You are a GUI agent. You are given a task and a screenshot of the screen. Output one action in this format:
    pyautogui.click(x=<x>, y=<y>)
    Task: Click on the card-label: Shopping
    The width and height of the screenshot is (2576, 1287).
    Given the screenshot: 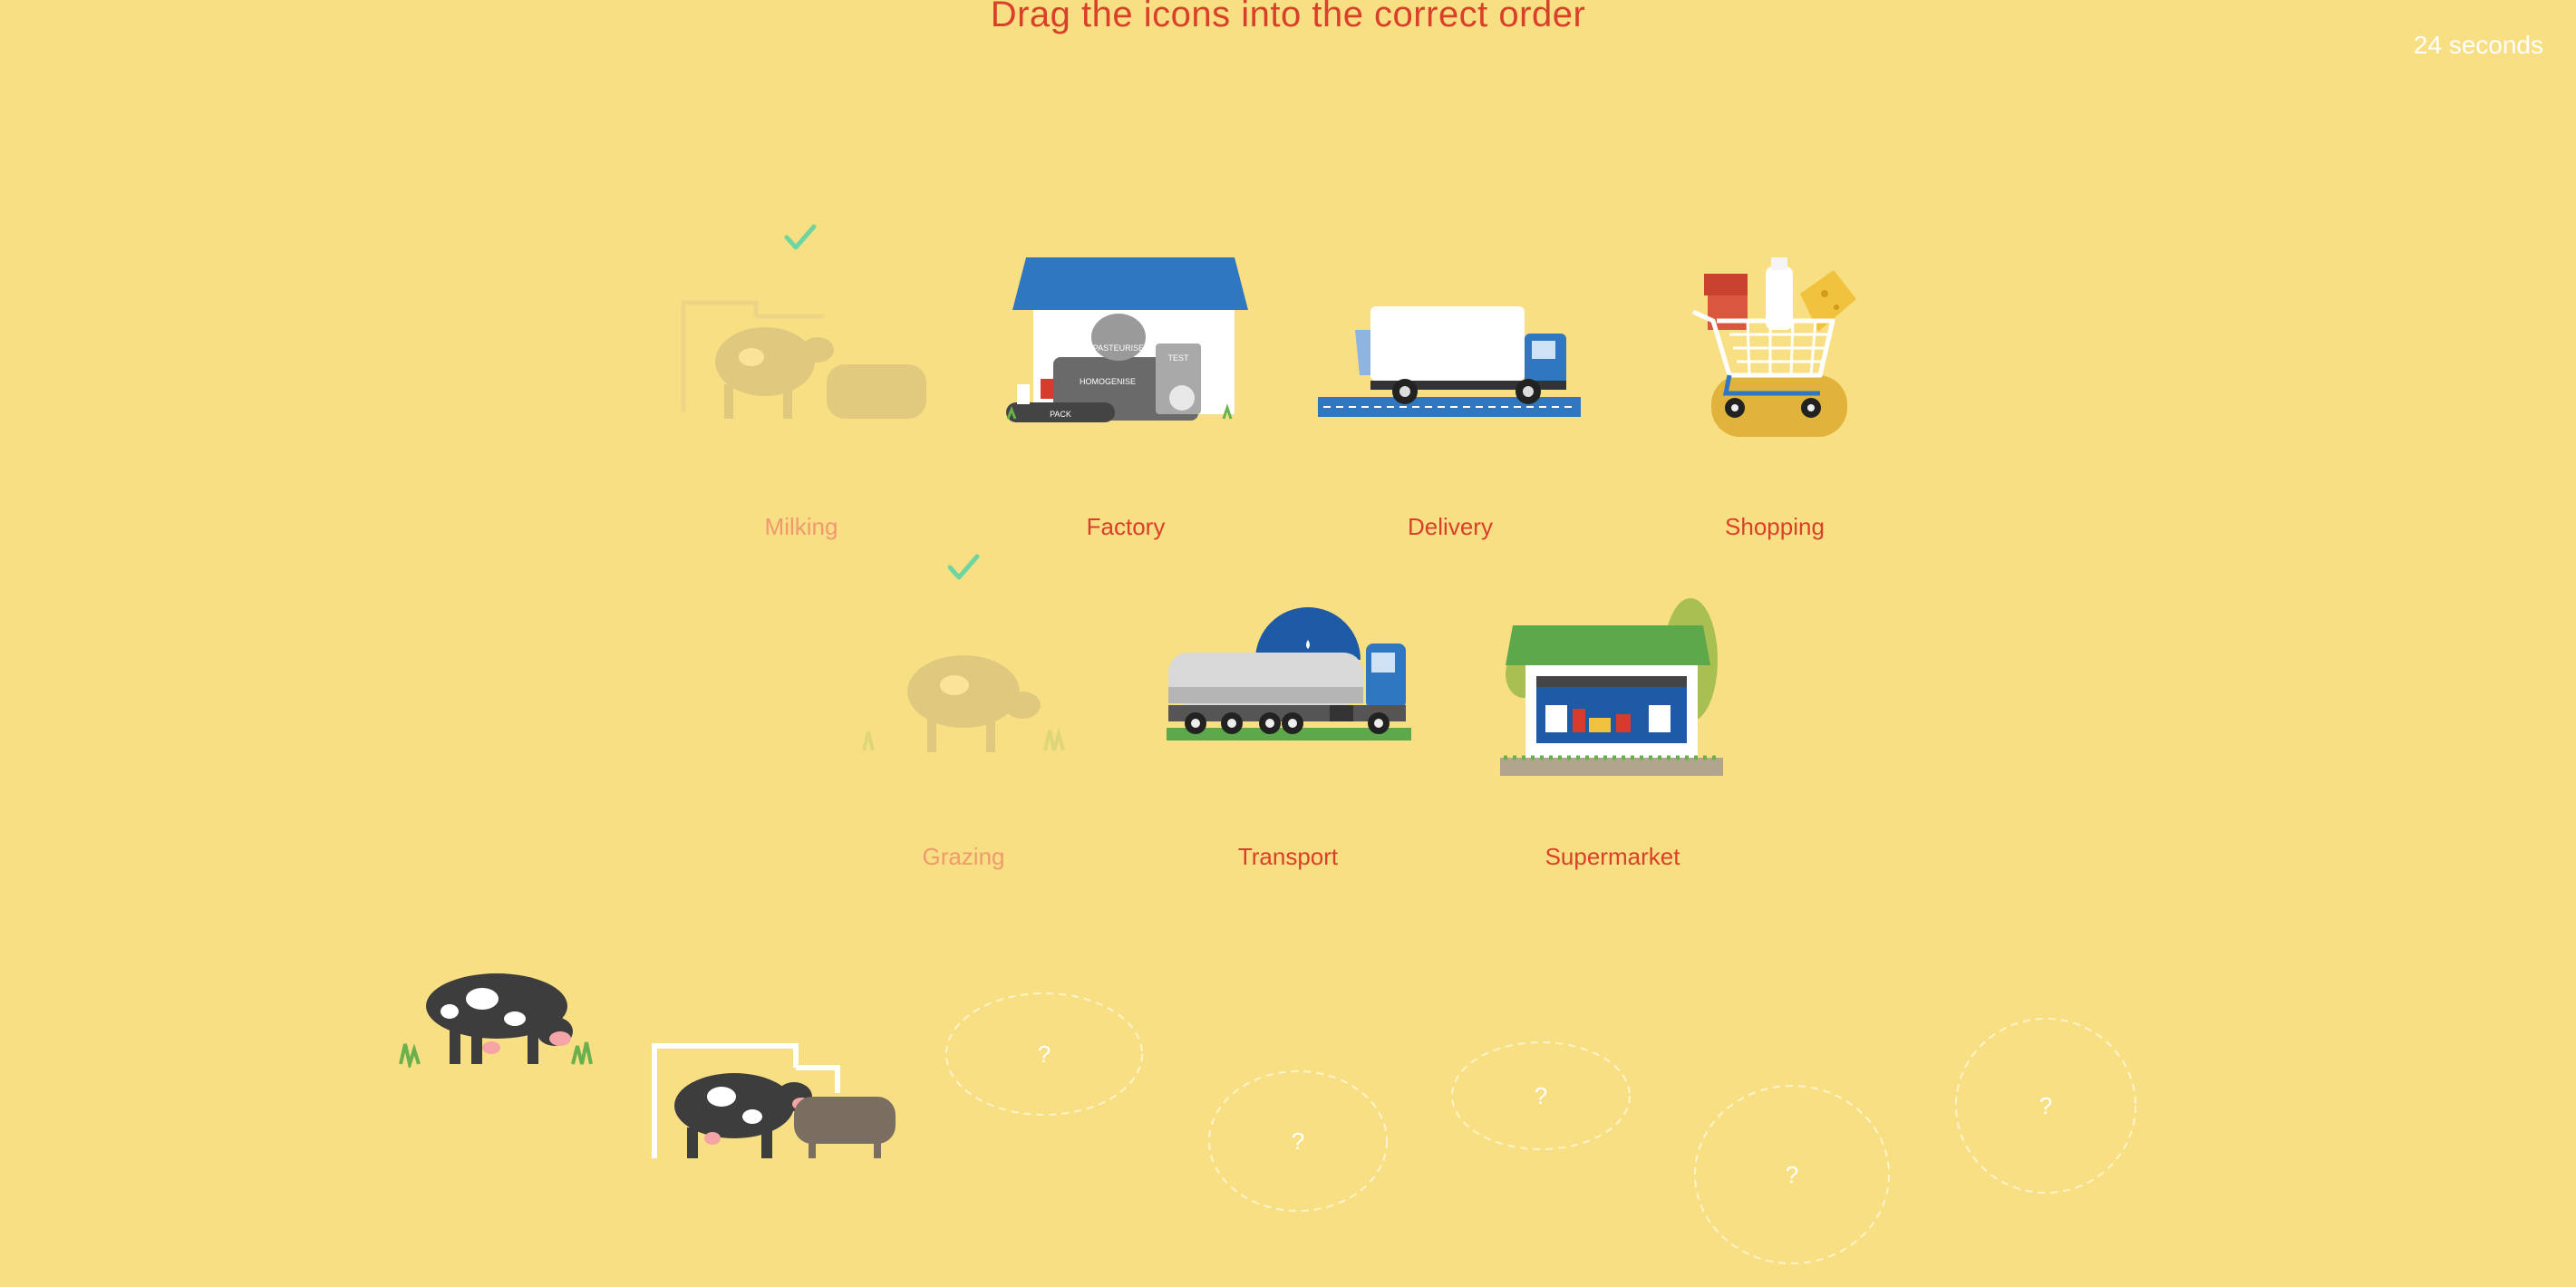 What is the action you would take?
    pyautogui.click(x=1775, y=526)
    